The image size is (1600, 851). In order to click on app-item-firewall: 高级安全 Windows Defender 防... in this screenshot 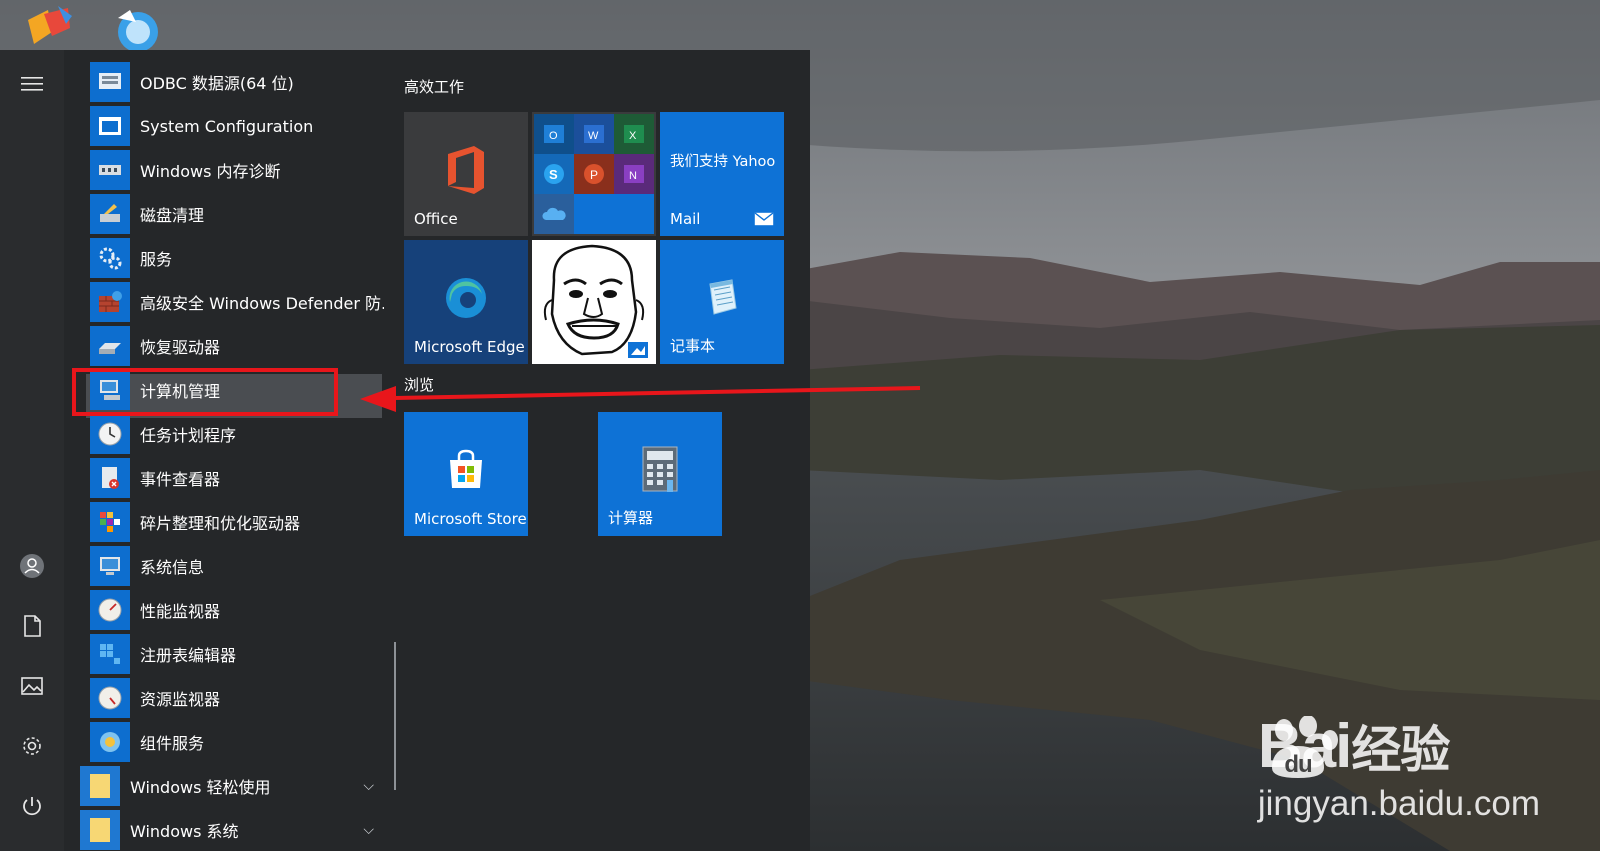, I will do `click(237, 302)`.